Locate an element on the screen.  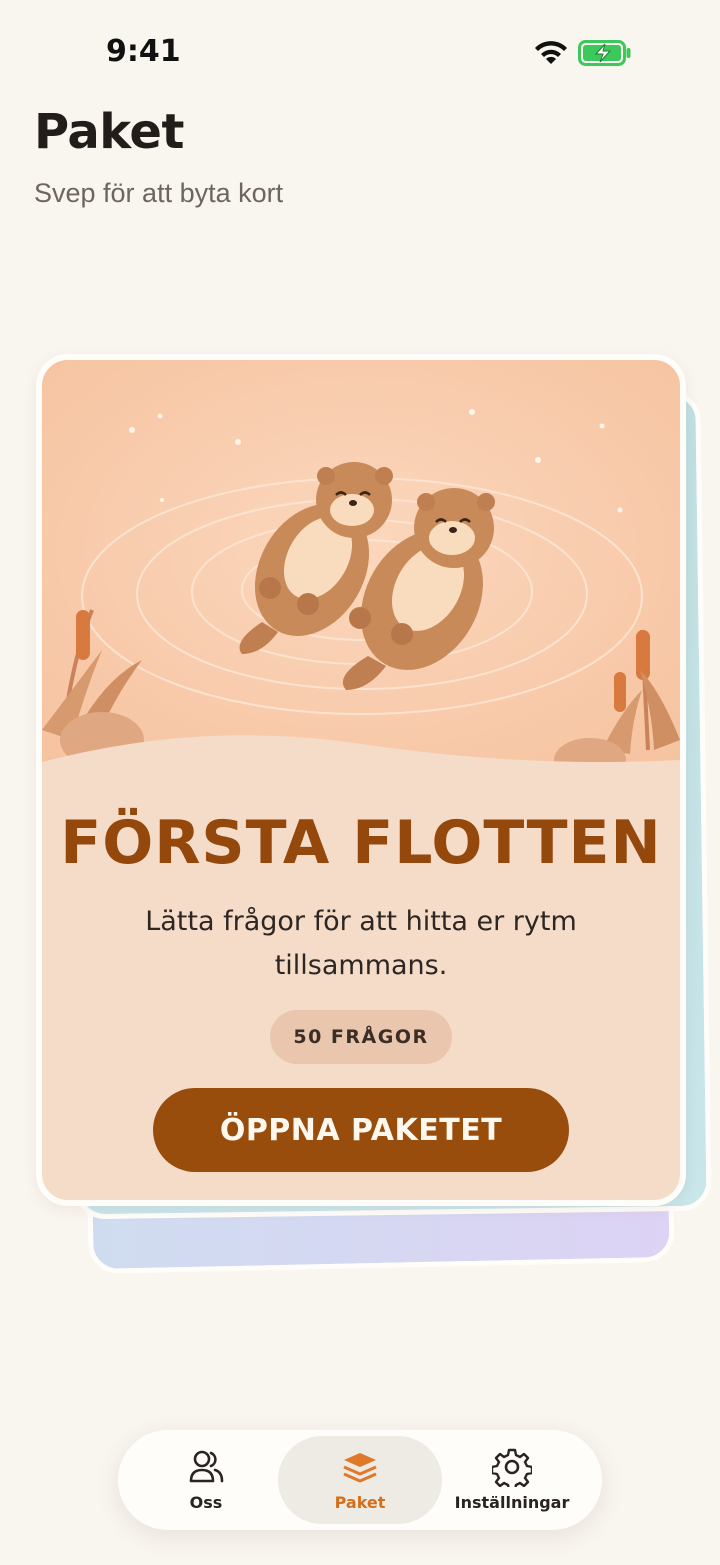
nav-item-oss: Oss is located at coordinates (206, 1480).